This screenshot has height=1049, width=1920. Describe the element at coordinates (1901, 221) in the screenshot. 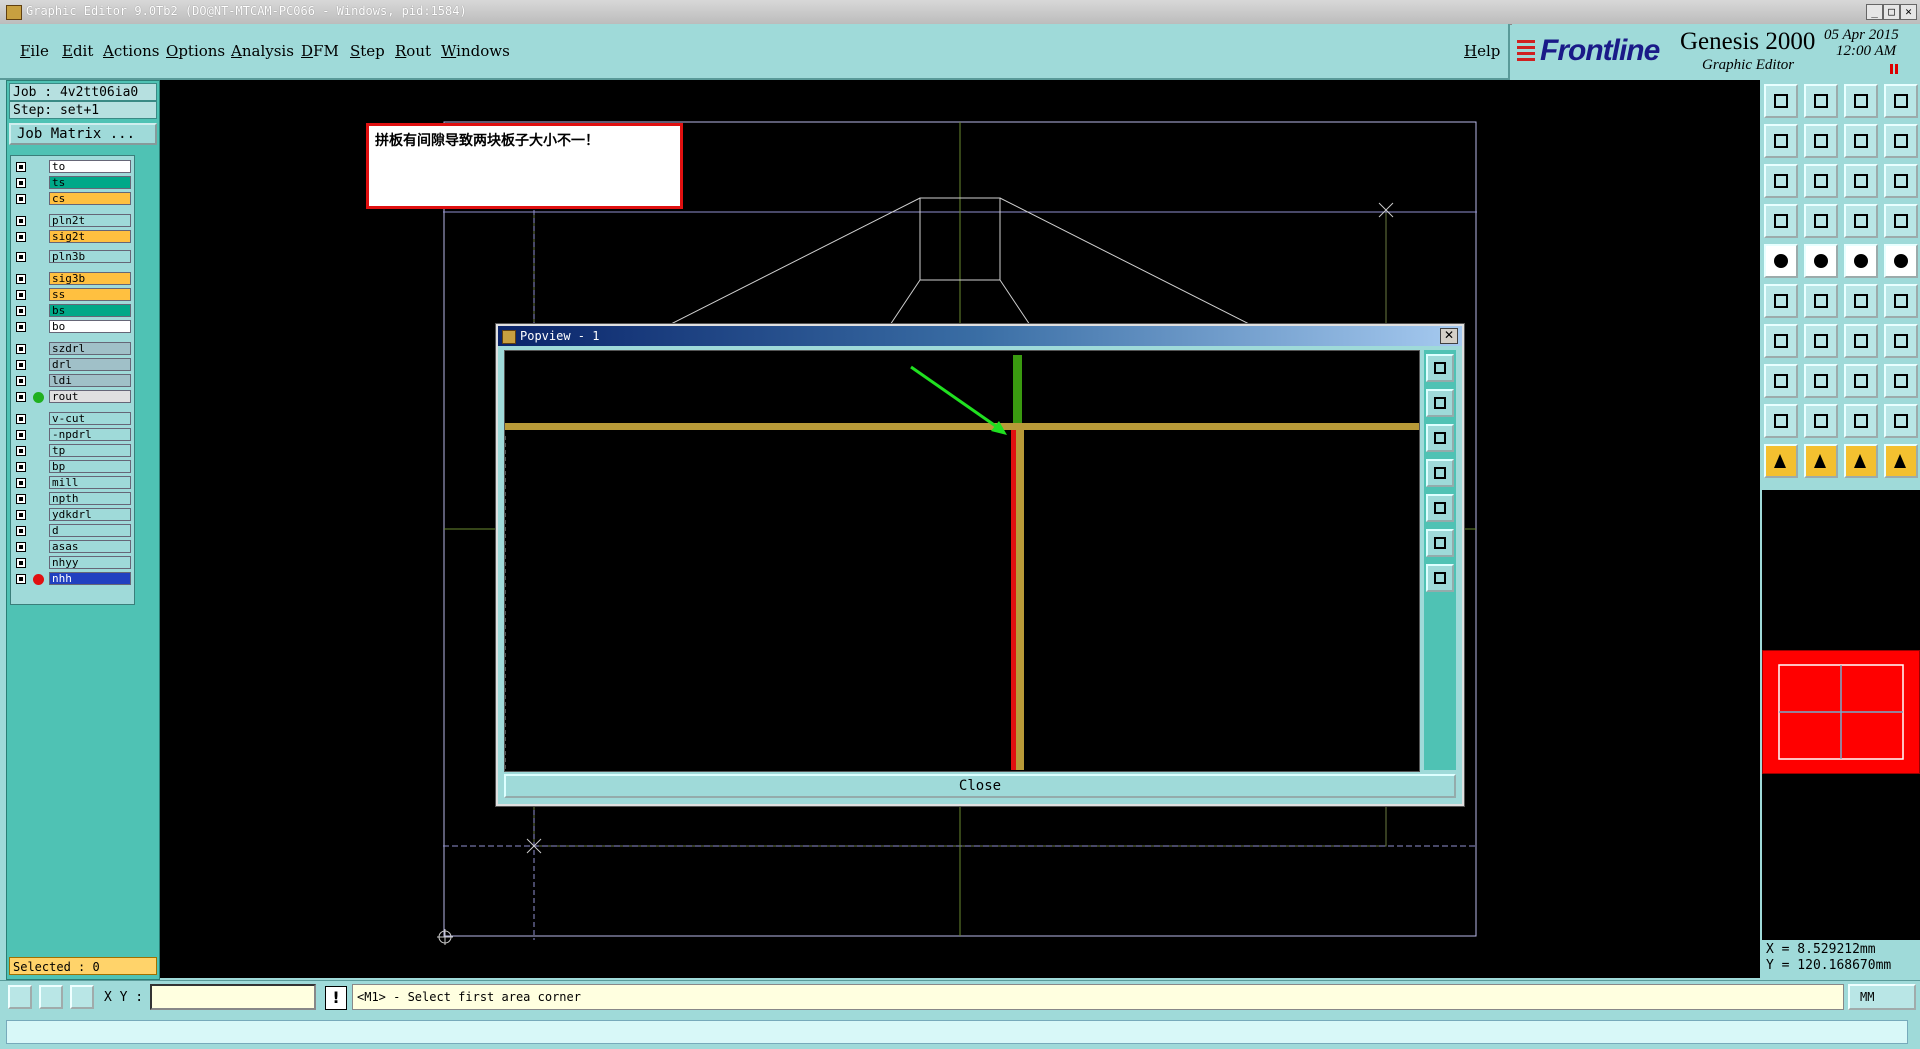

I see `toolbar-net2-icon` at that location.